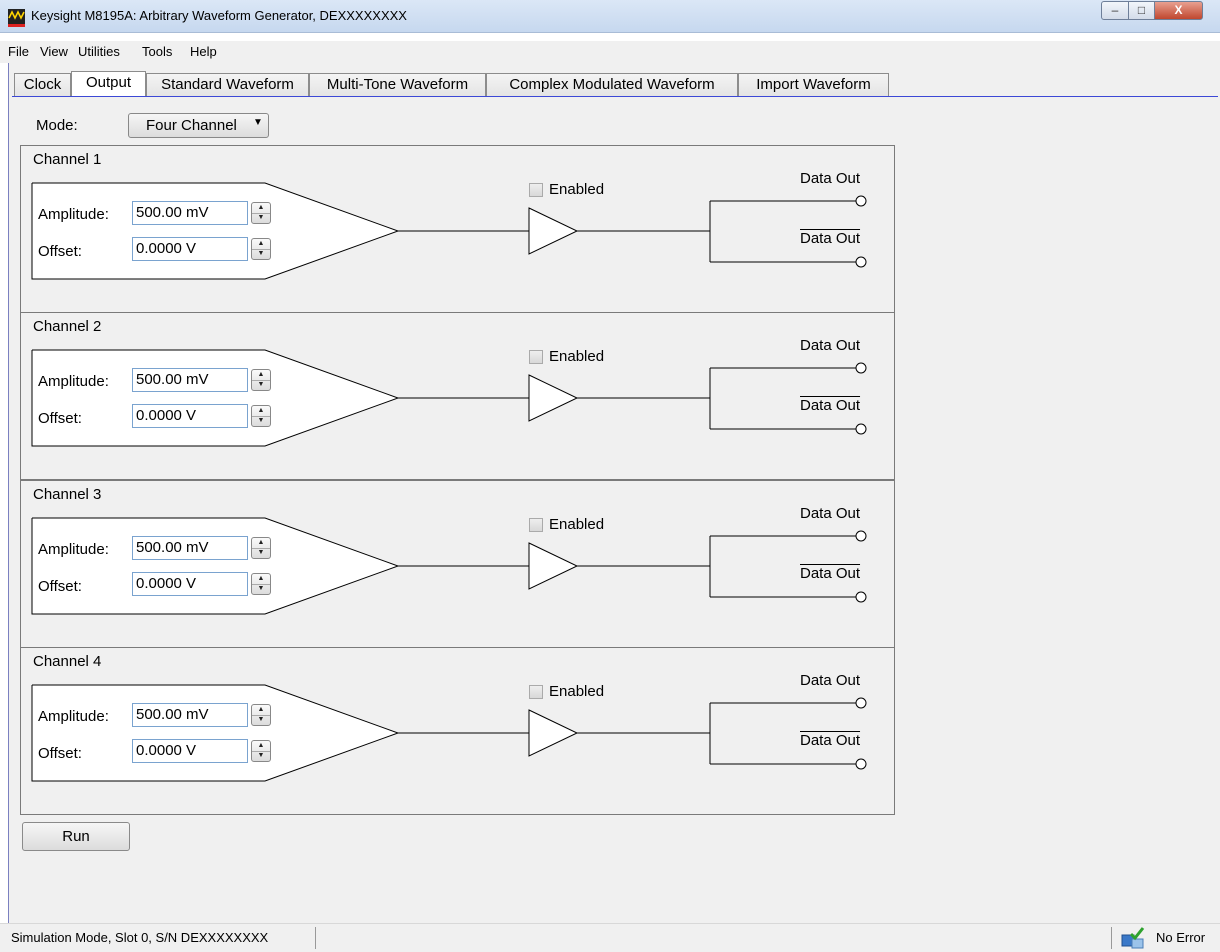  Describe the element at coordinates (99, 51) in the screenshot. I see `menu-utilities: Utilities` at that location.